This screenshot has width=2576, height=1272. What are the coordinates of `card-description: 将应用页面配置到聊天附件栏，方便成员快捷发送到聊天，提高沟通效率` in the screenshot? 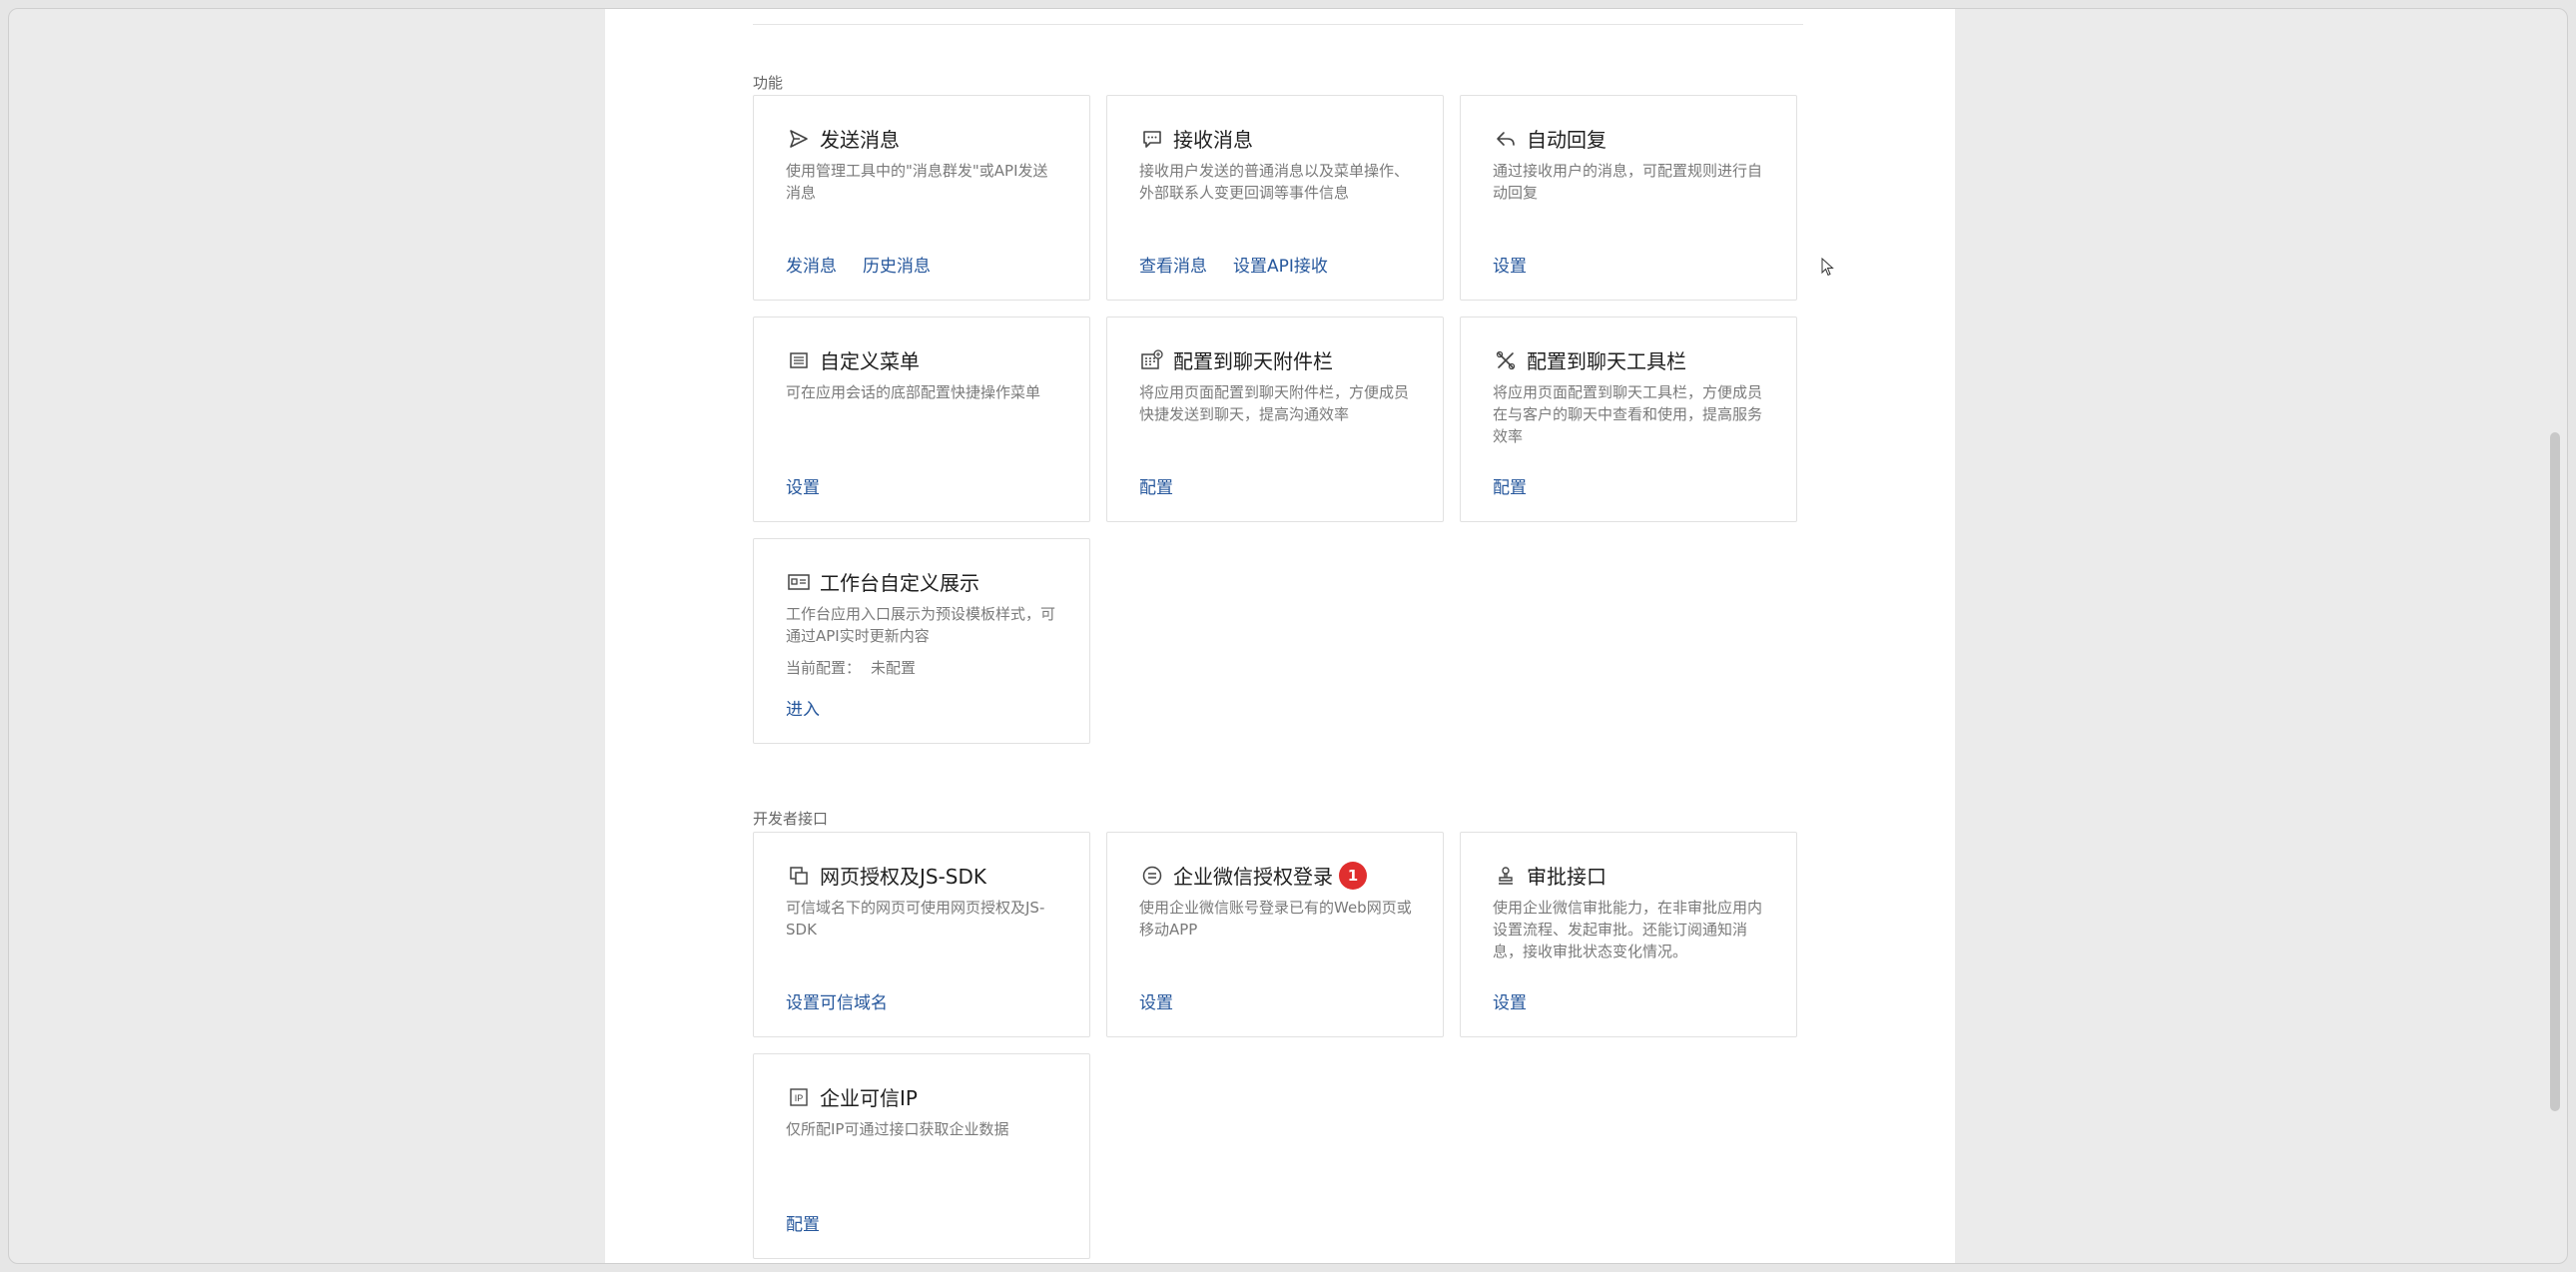 It's located at (1274, 403).